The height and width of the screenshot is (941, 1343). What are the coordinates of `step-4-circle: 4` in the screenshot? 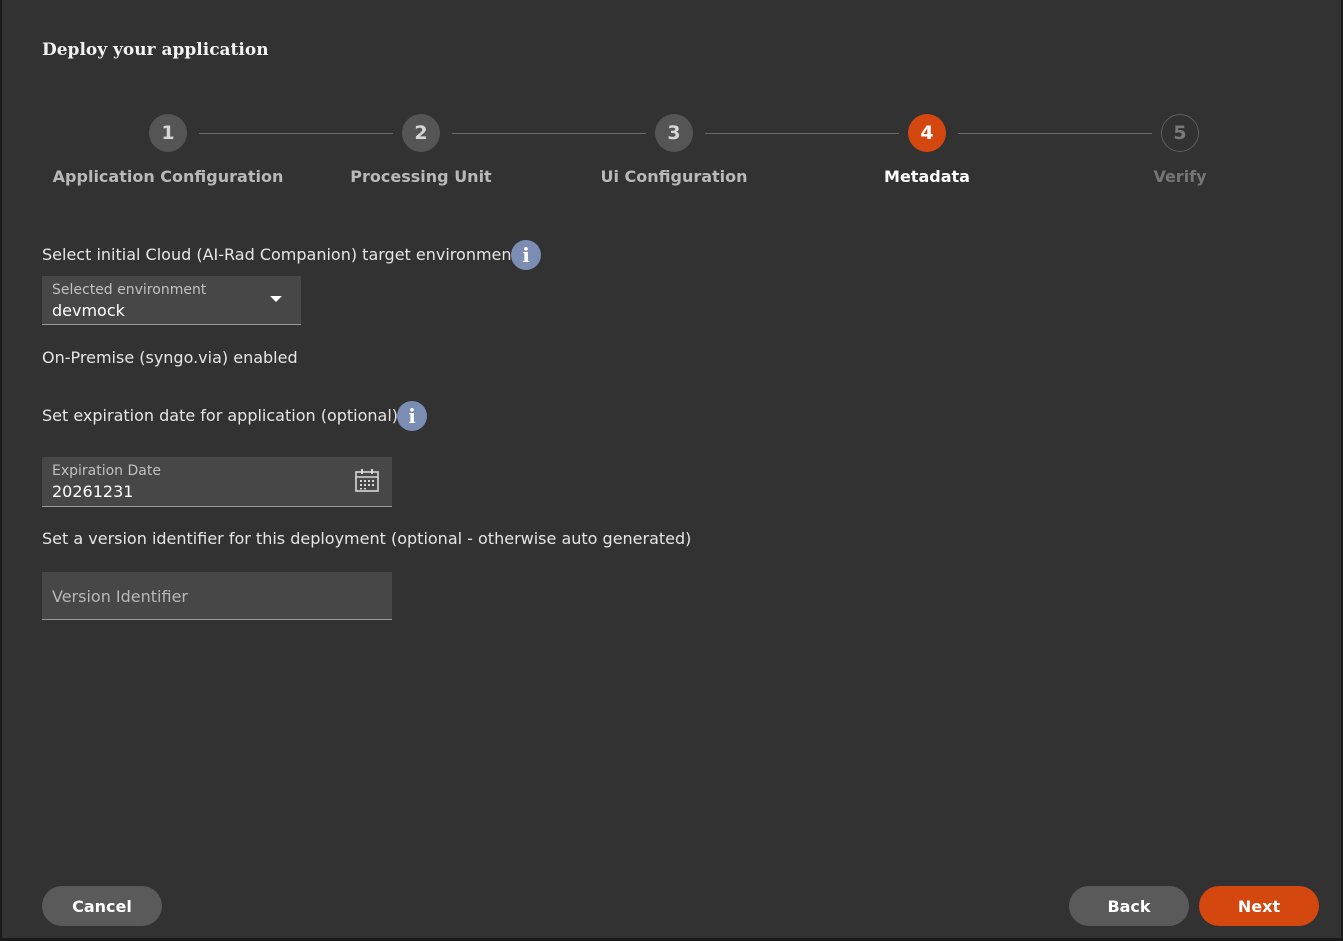 It's located at (927, 133).